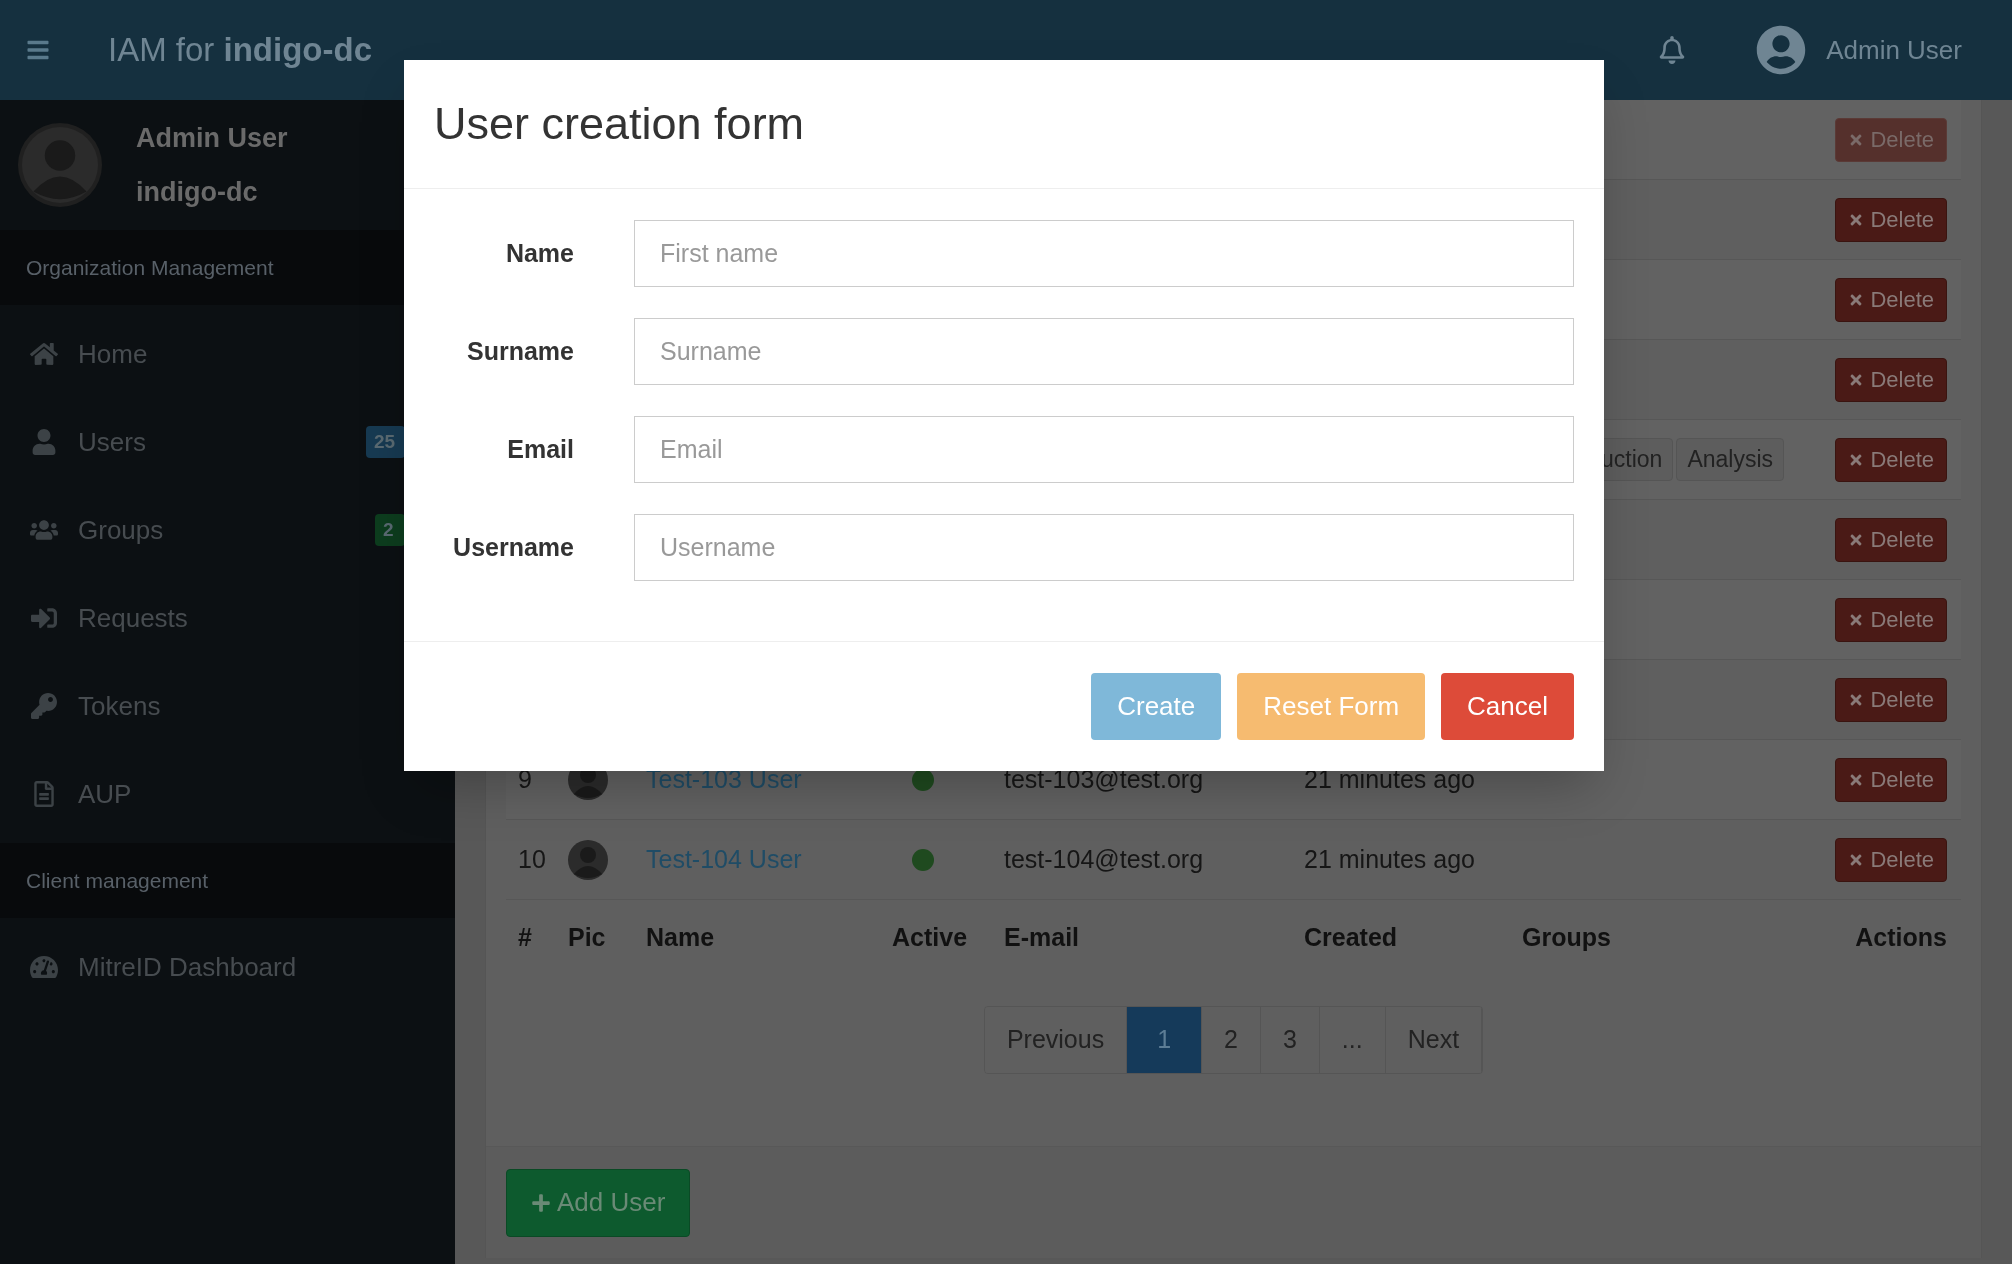 The height and width of the screenshot is (1264, 2012). Describe the element at coordinates (1901, 938) in the screenshot. I see `column-header: Actions` at that location.